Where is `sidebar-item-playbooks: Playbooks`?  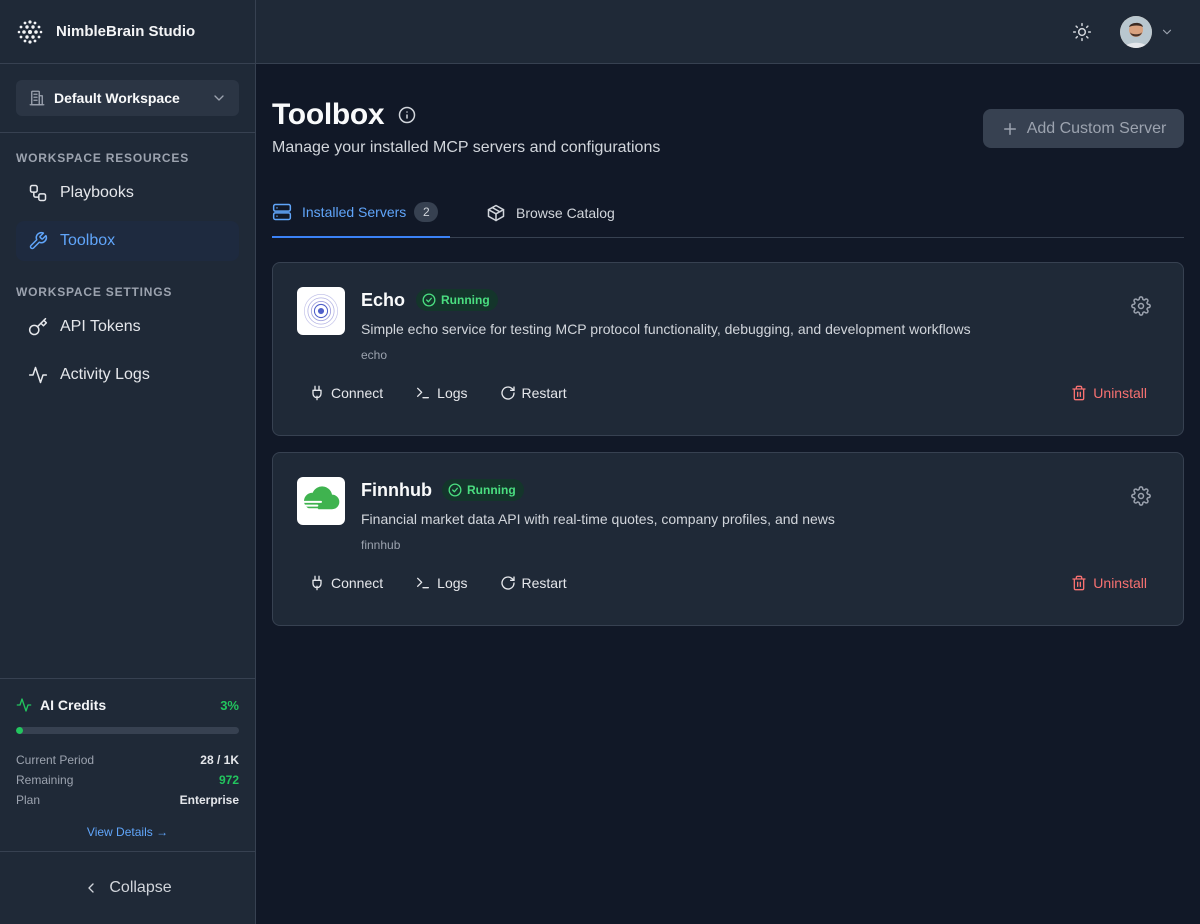 sidebar-item-playbooks: Playbooks is located at coordinates (127, 193).